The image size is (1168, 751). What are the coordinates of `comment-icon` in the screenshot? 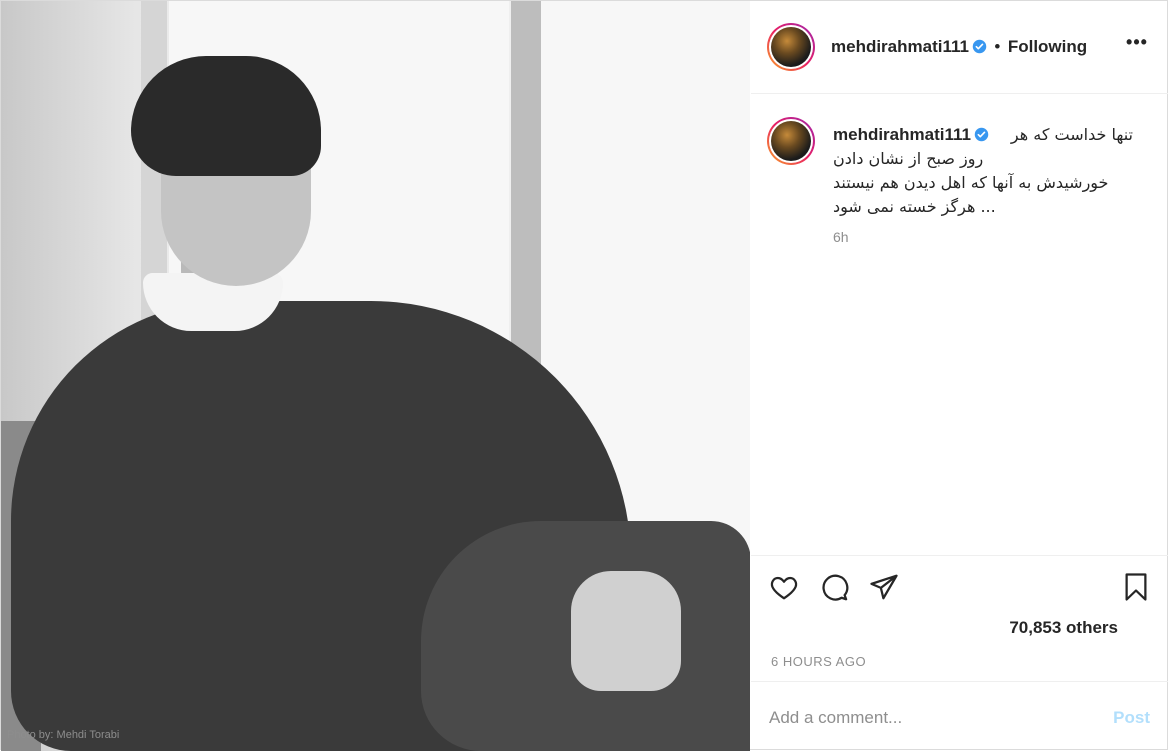 It's located at (834, 587).